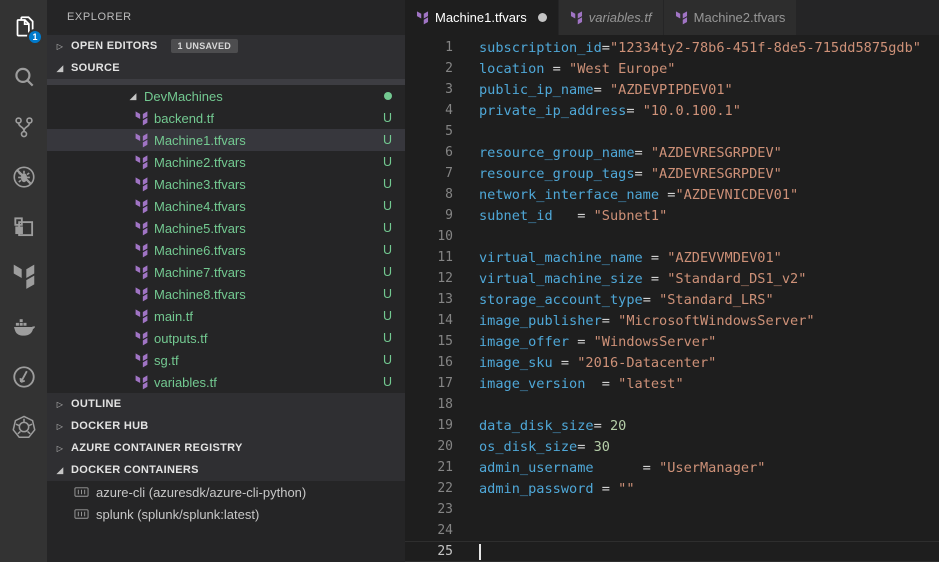  I want to click on code-line-6: 6 resource_group_name= "AZDEVRESGRPDEV", so click(672, 152).